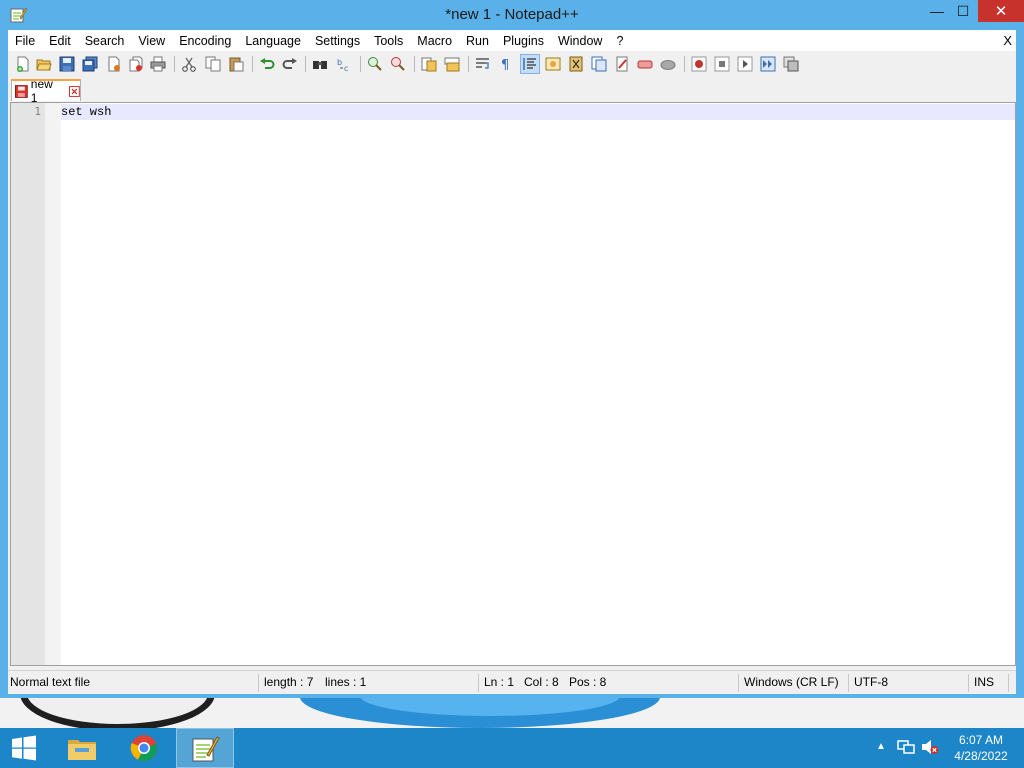 The height and width of the screenshot is (768, 1024). I want to click on code-line: set wsh, so click(86, 112).